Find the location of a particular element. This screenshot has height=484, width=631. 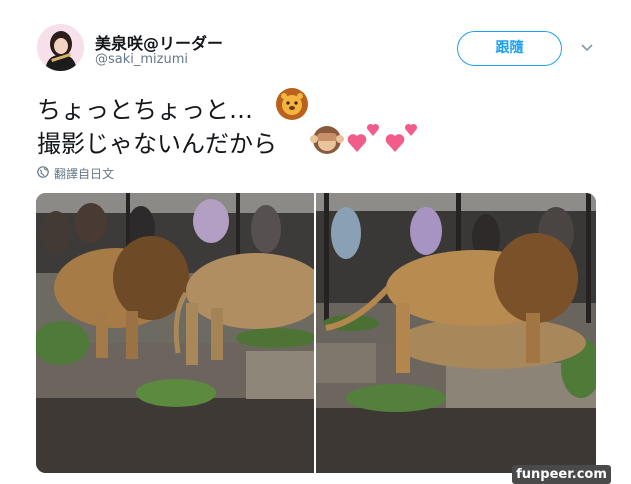

lion-emoji-icon is located at coordinates (292, 106).